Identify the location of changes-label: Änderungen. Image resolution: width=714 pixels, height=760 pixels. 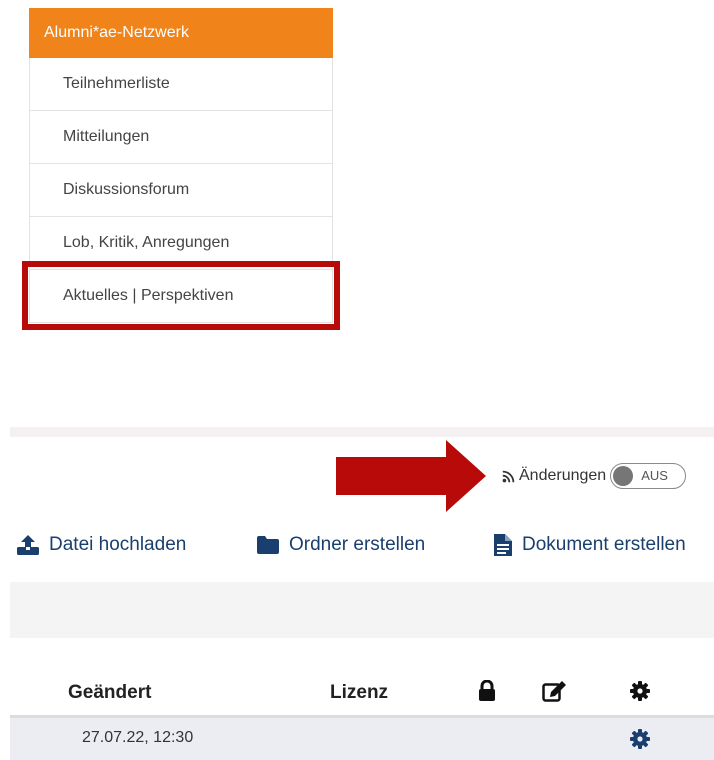
(563, 475).